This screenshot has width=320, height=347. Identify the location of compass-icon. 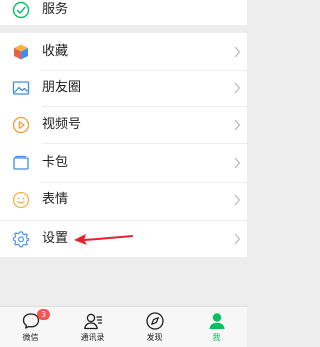
(154, 321).